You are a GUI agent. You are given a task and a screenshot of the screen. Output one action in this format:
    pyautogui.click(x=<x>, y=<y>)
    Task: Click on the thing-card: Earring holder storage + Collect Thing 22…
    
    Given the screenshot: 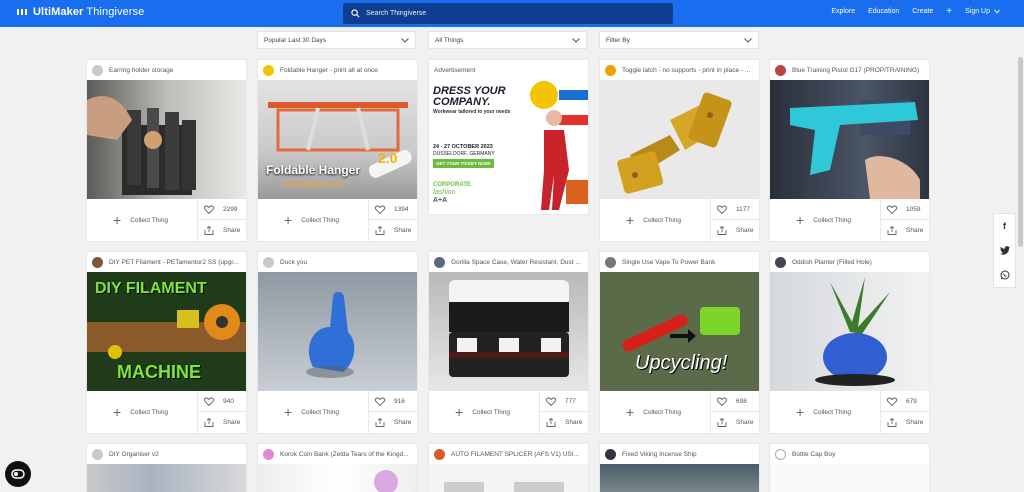 What is the action you would take?
    pyautogui.click(x=166, y=150)
    